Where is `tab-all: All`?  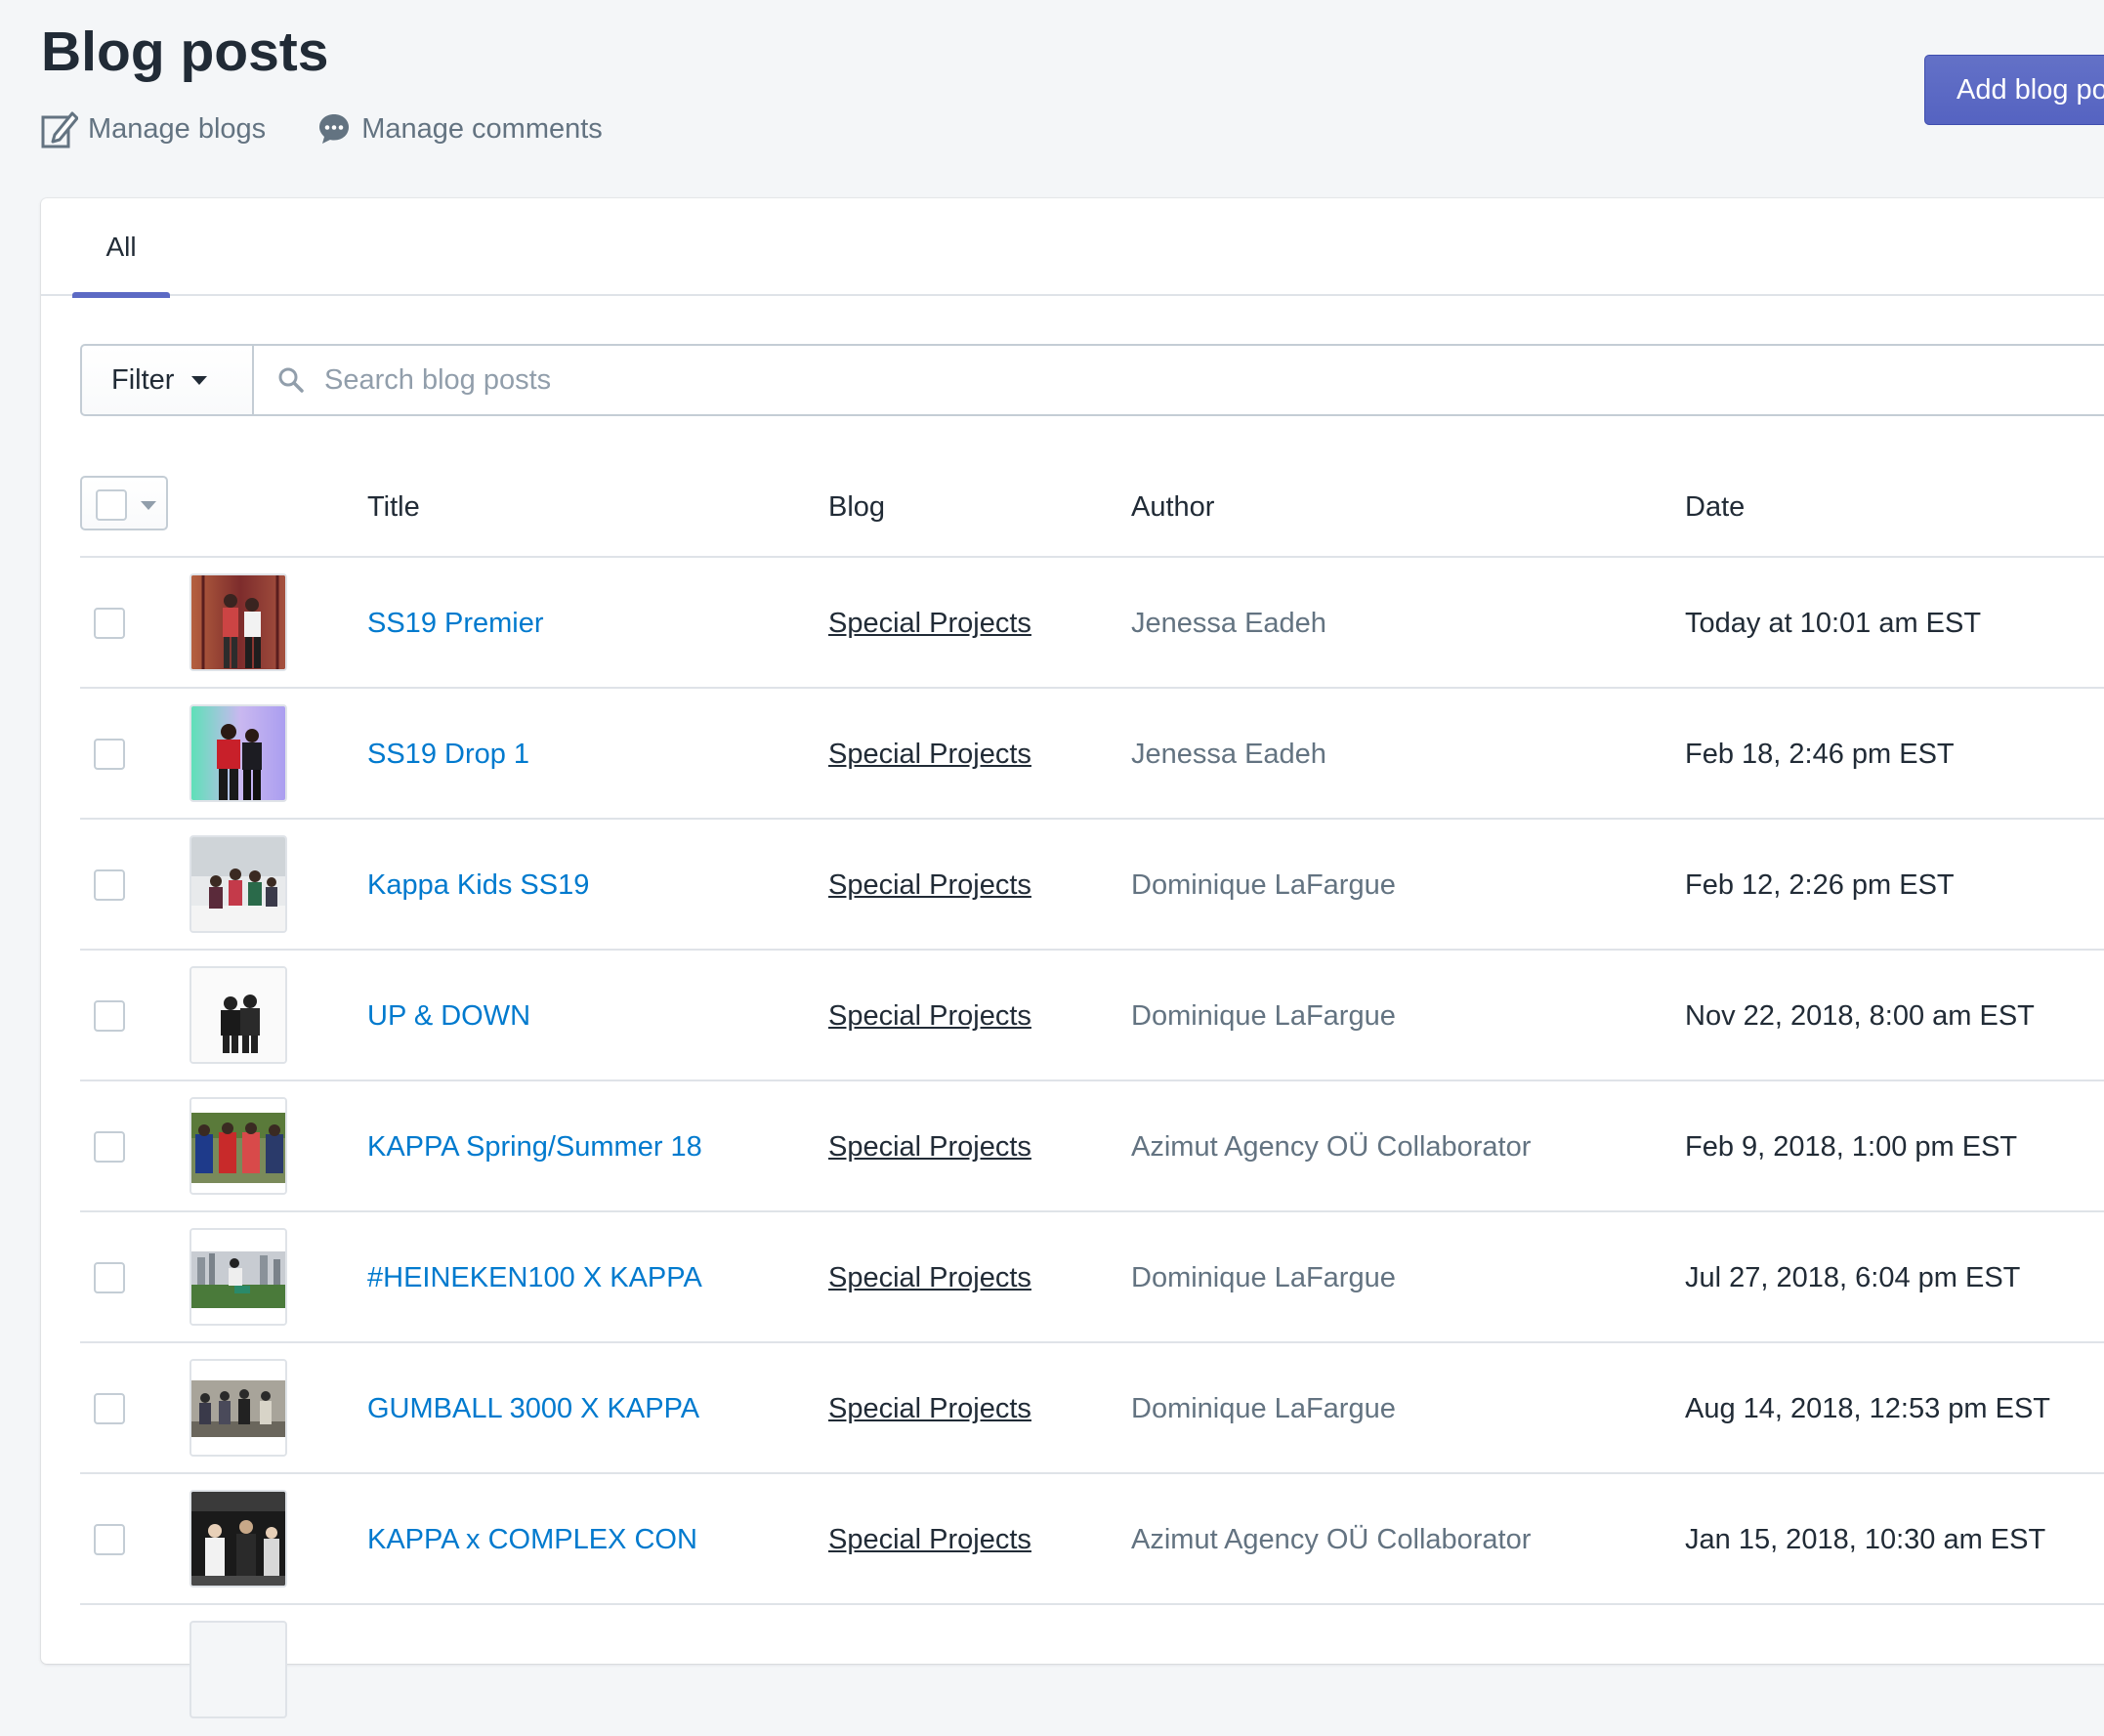
tab-all: All is located at coordinates (121, 248).